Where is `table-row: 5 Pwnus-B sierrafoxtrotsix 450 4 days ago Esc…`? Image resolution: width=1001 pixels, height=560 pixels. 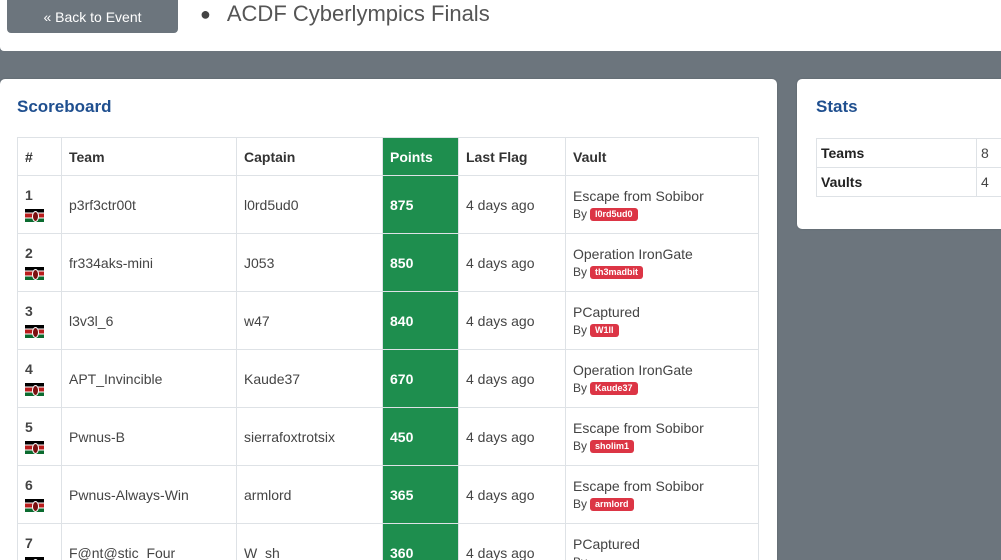
table-row: 5 Pwnus-B sierrafoxtrotsix 450 4 days ago Esc… is located at coordinates (388, 436).